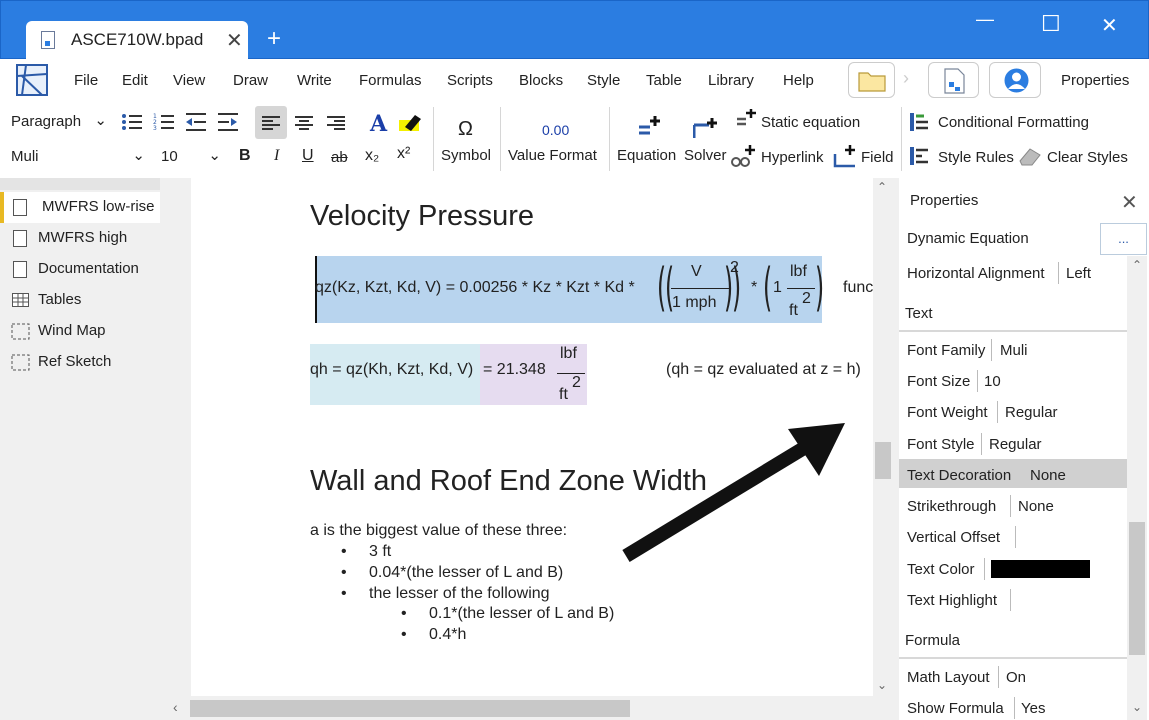  Describe the element at coordinates (871, 80) in the screenshot. I see `open-folder-button` at that location.